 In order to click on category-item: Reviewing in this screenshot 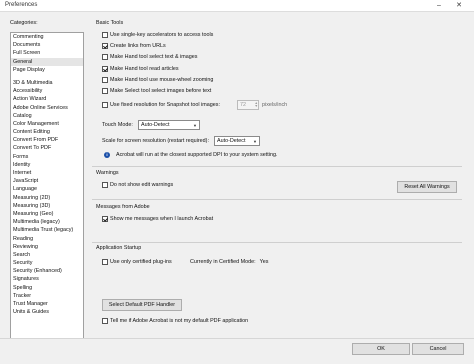, I will do `click(47, 247)`.